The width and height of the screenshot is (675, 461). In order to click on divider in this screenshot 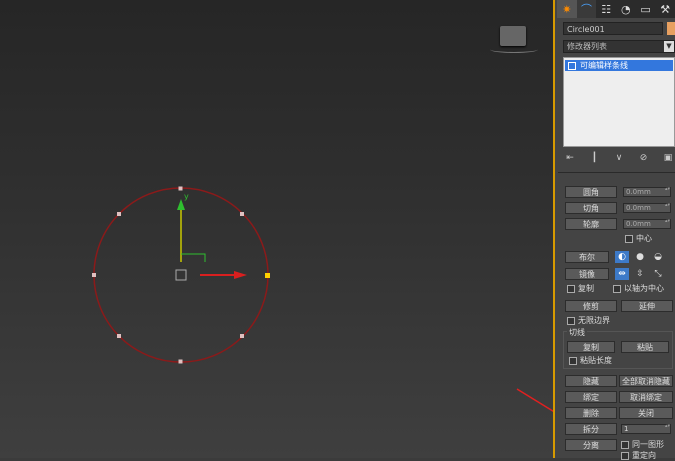, I will do `click(616, 172)`.